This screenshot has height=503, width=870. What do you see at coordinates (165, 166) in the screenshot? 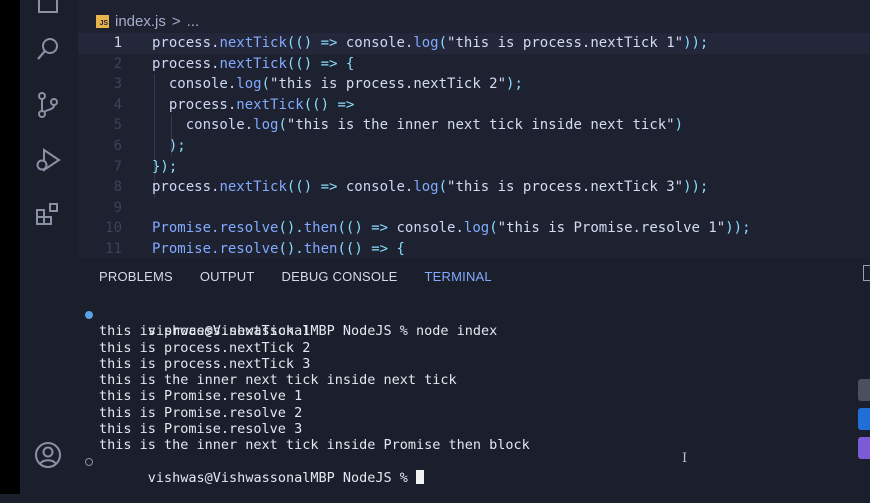
I see `code-text: });` at bounding box center [165, 166].